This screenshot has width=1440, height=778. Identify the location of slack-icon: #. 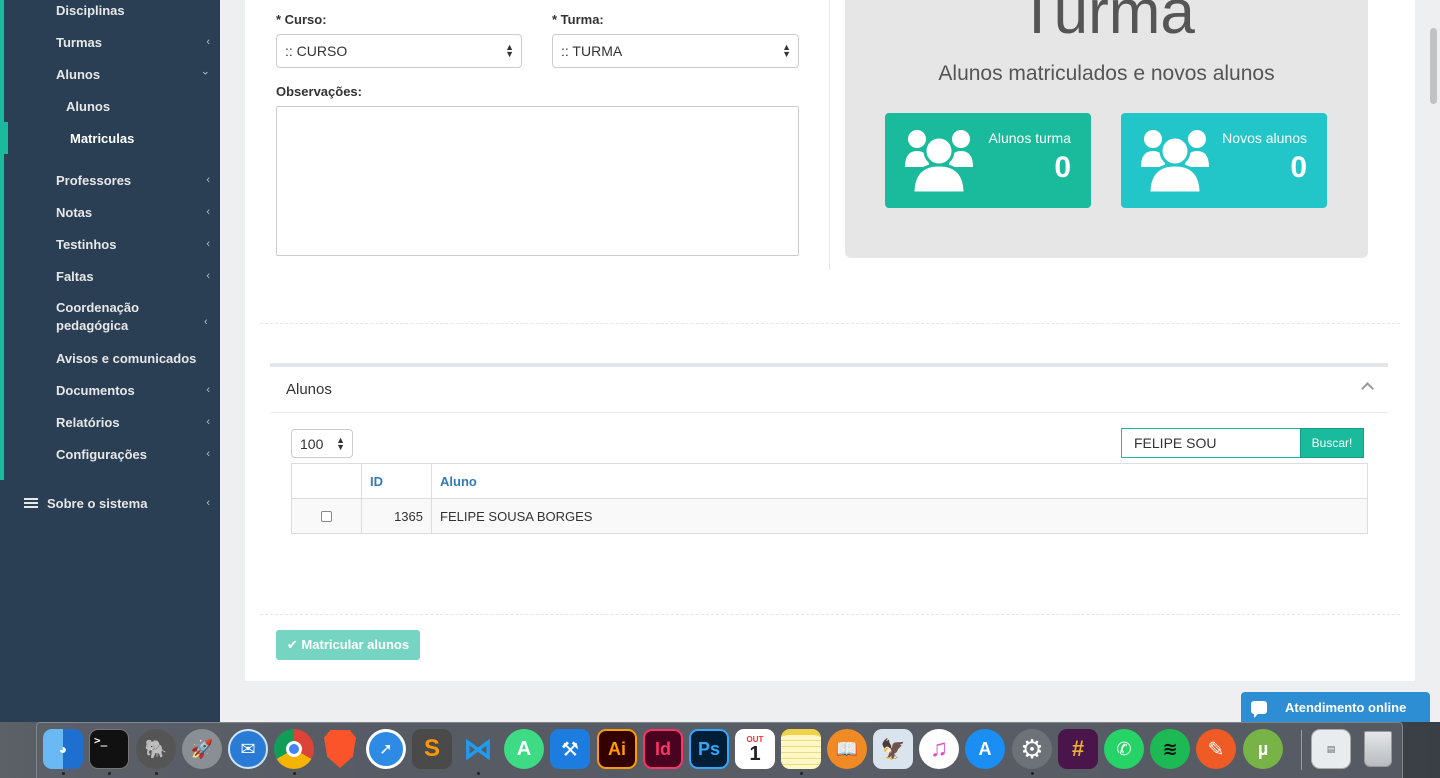
(1078, 749).